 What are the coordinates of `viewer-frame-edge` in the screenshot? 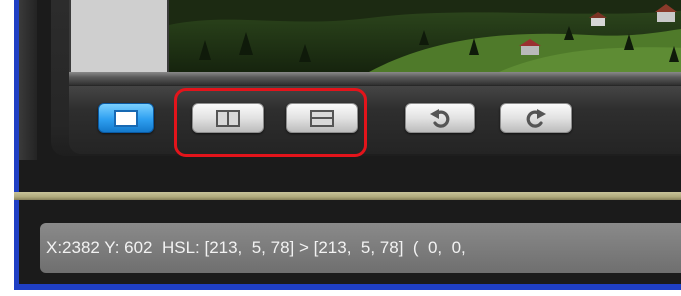 It's located at (375, 78).